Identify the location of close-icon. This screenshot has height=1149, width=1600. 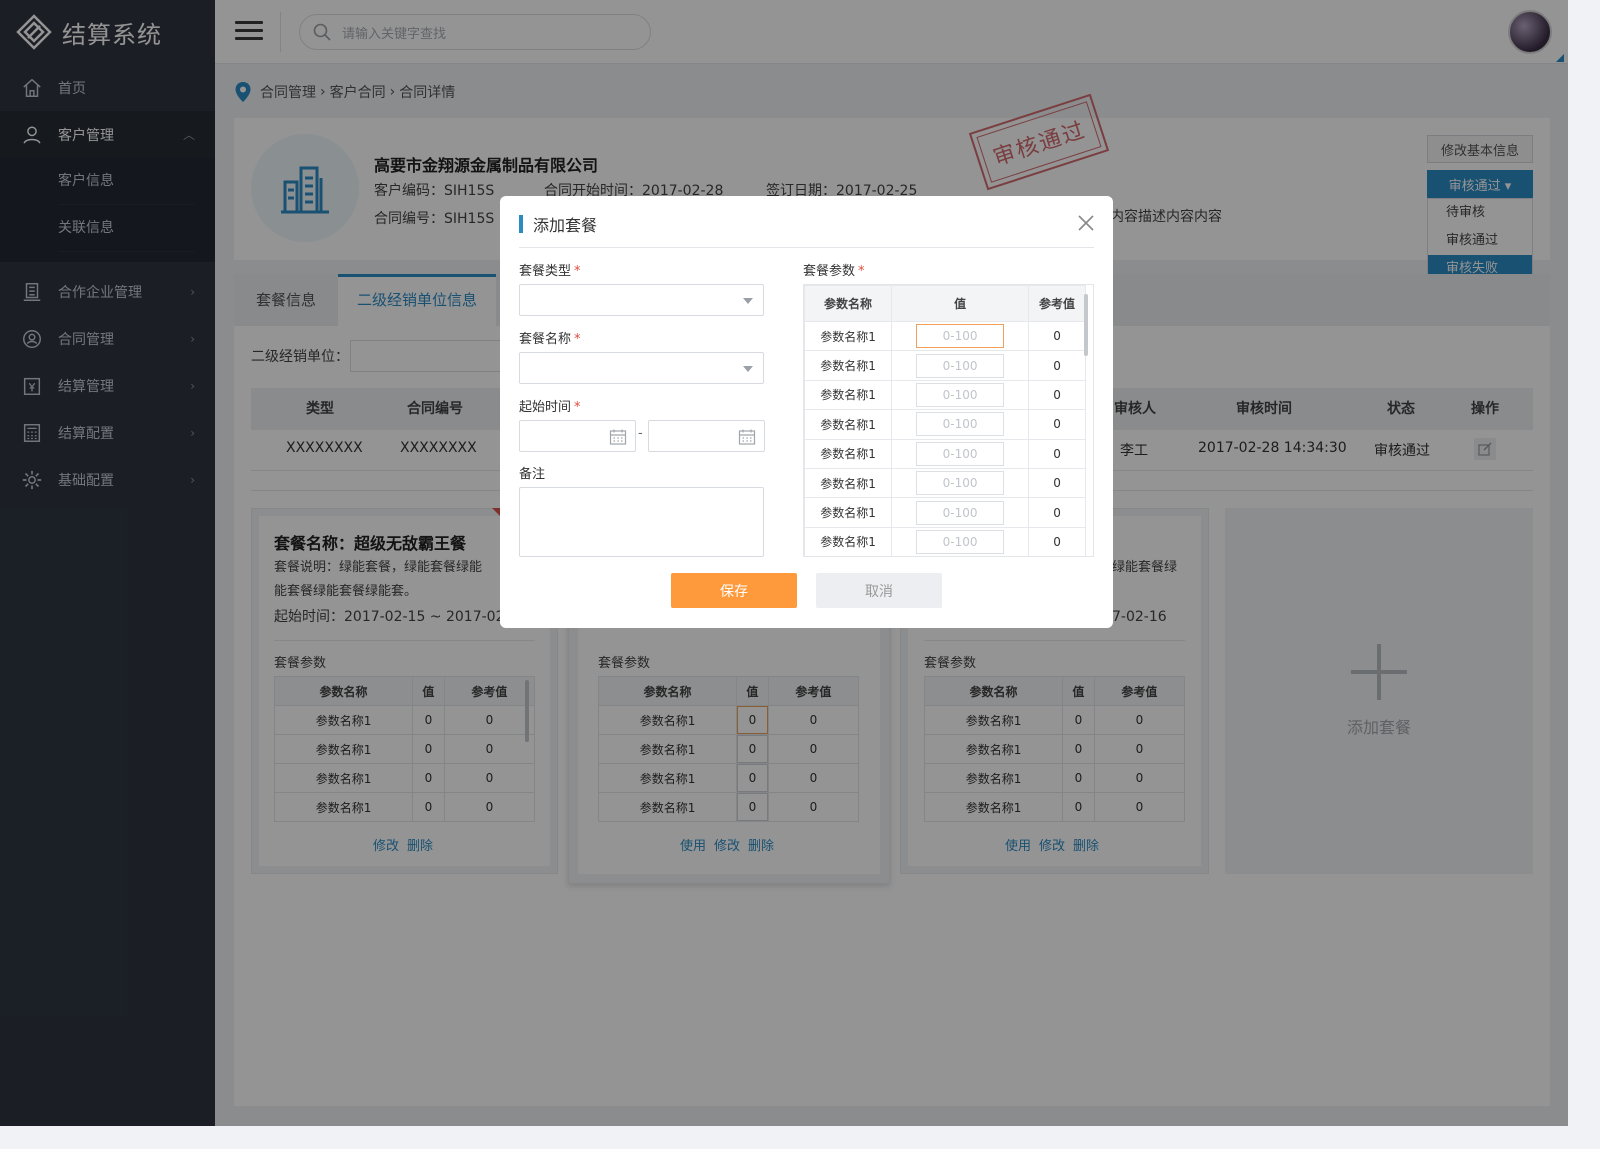
(1086, 223).